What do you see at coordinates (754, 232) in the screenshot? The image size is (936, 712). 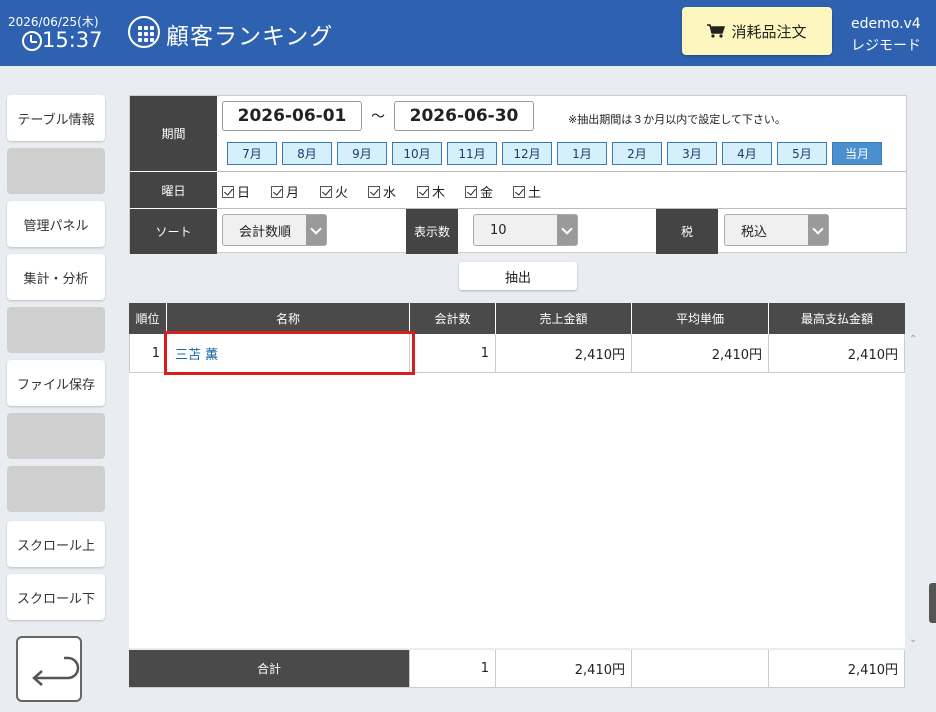 I see `tax-value: 税込` at bounding box center [754, 232].